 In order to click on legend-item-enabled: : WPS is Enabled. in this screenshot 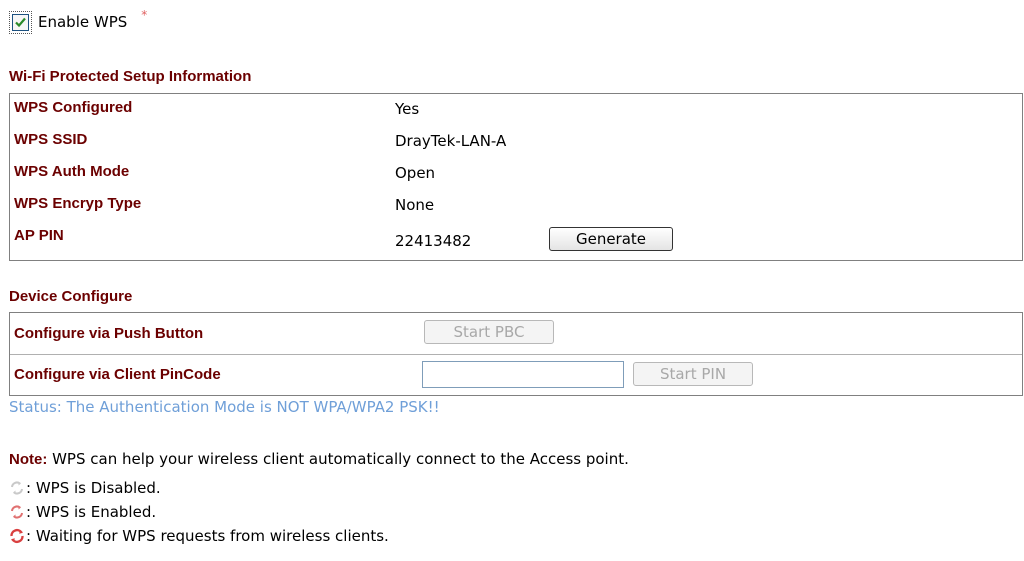, I will do `click(82, 512)`.